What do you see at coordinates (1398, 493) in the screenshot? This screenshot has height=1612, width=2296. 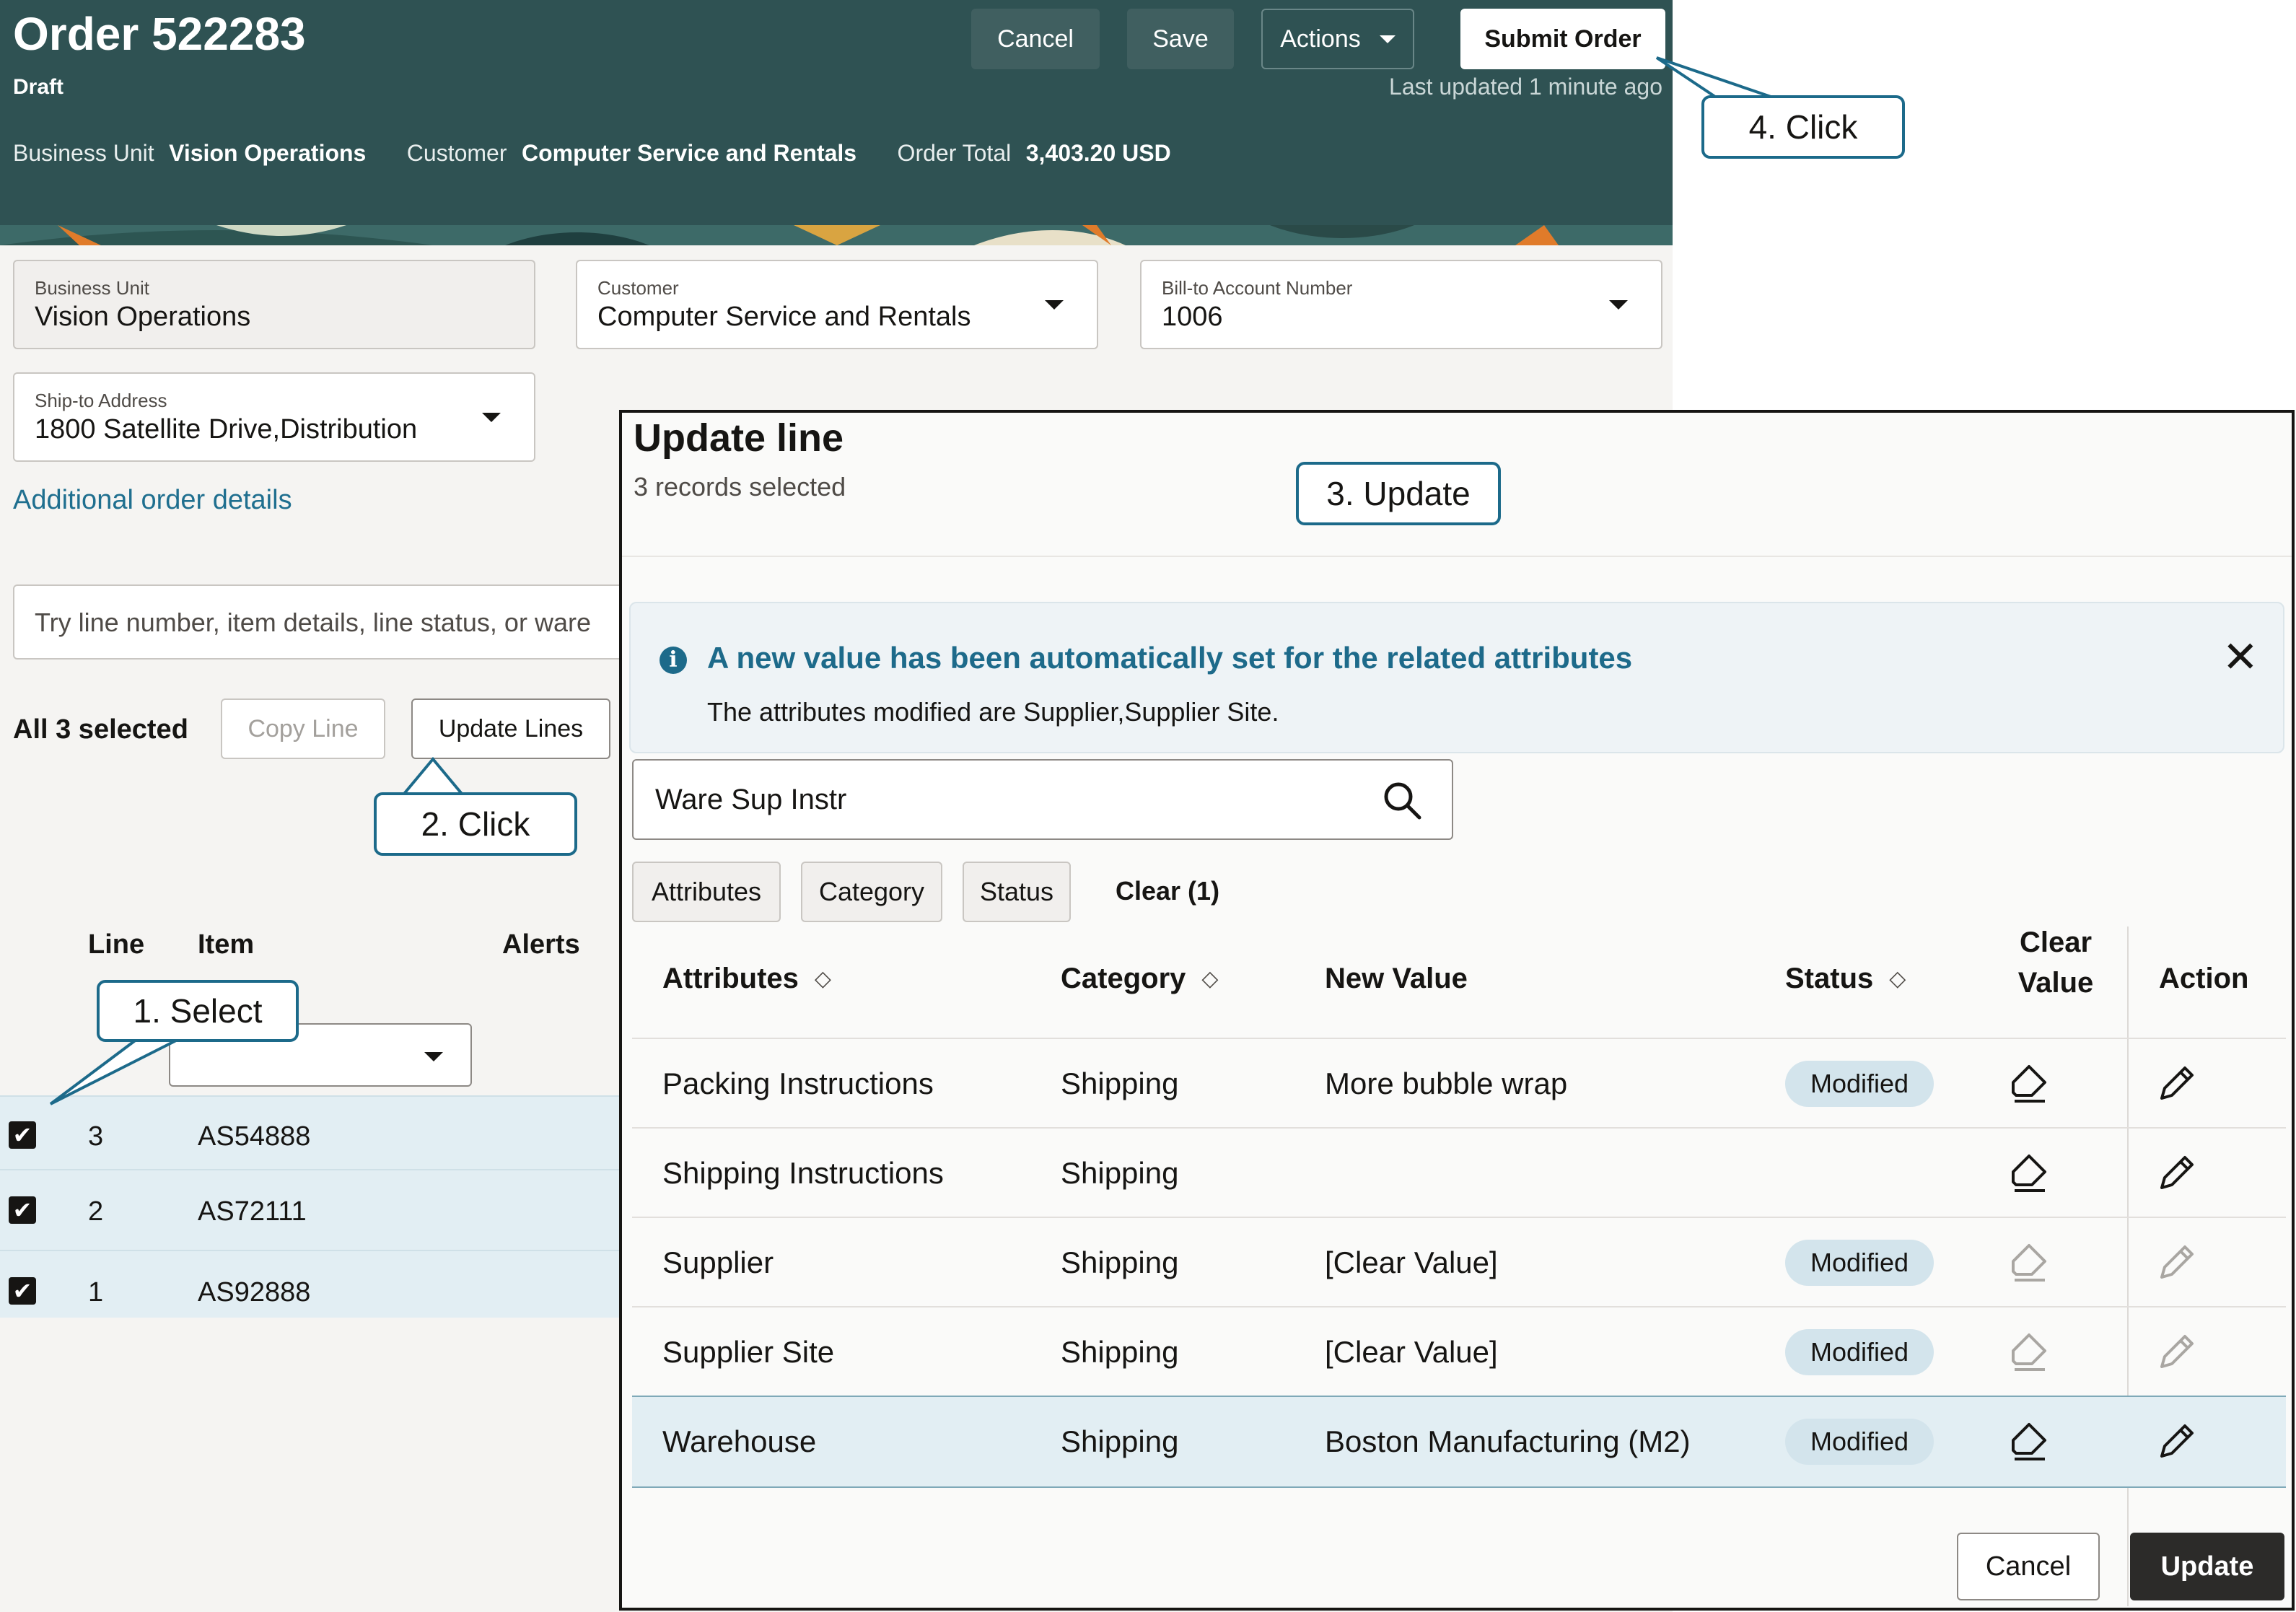 I see `callout-step-3: 3. Update` at bounding box center [1398, 493].